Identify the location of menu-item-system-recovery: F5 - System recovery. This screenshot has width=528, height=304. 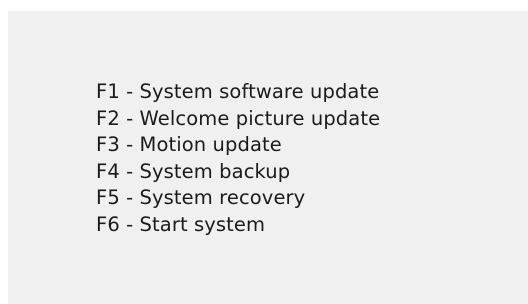
(238, 198).